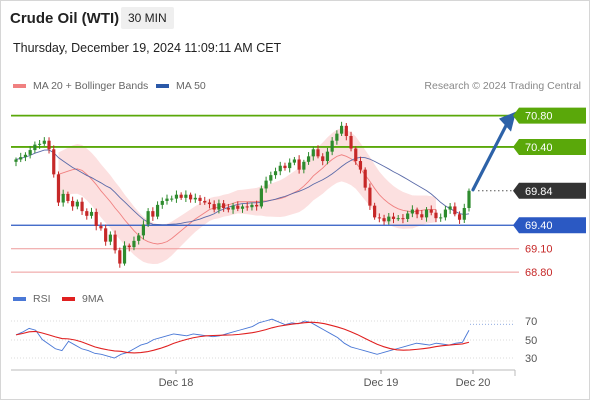 The width and height of the screenshot is (590, 400). Describe the element at coordinates (507, 121) in the screenshot. I see `forecast-arrow-head` at that location.